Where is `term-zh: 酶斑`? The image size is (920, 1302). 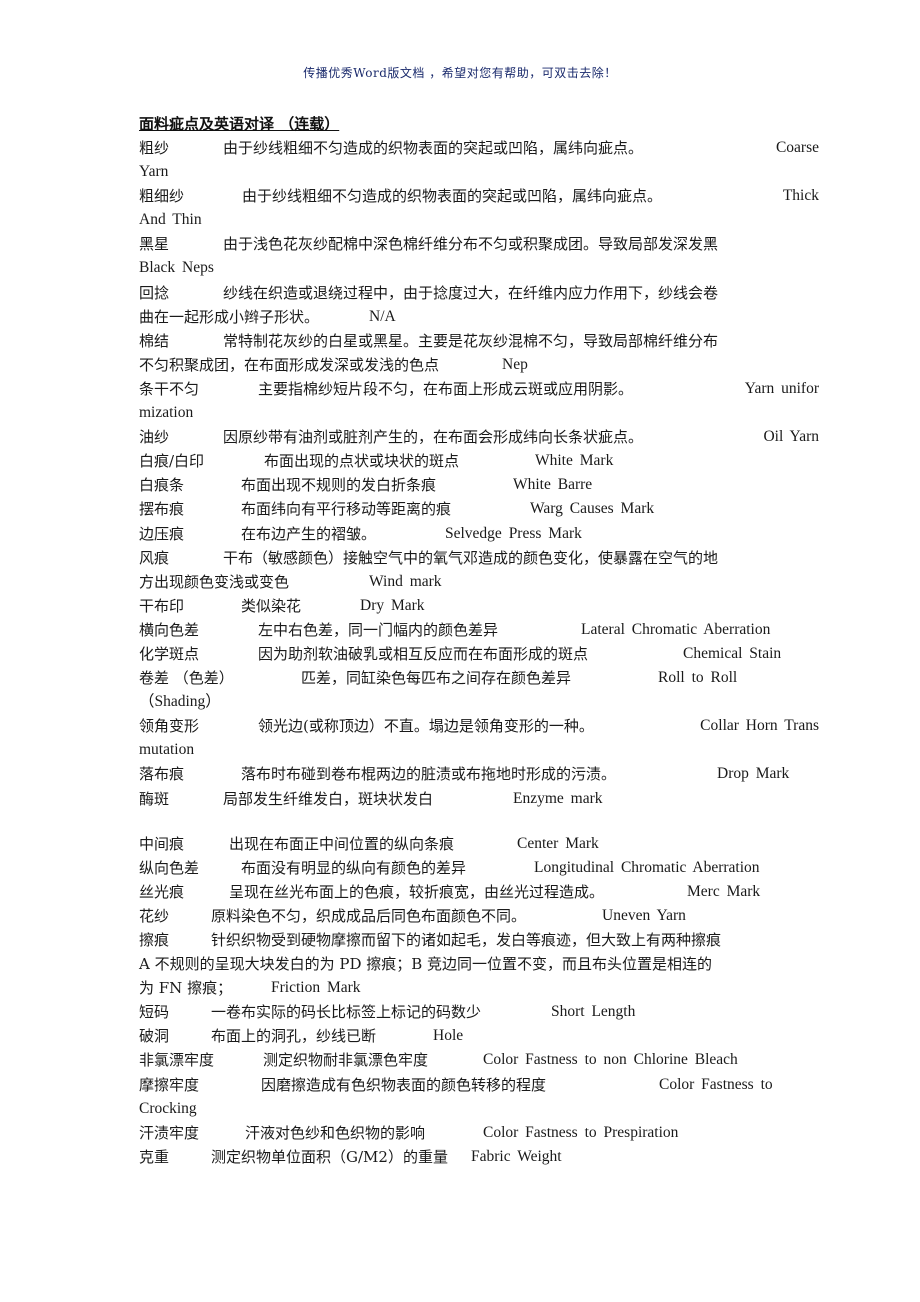
term-zh: 酶斑 is located at coordinates (154, 798).